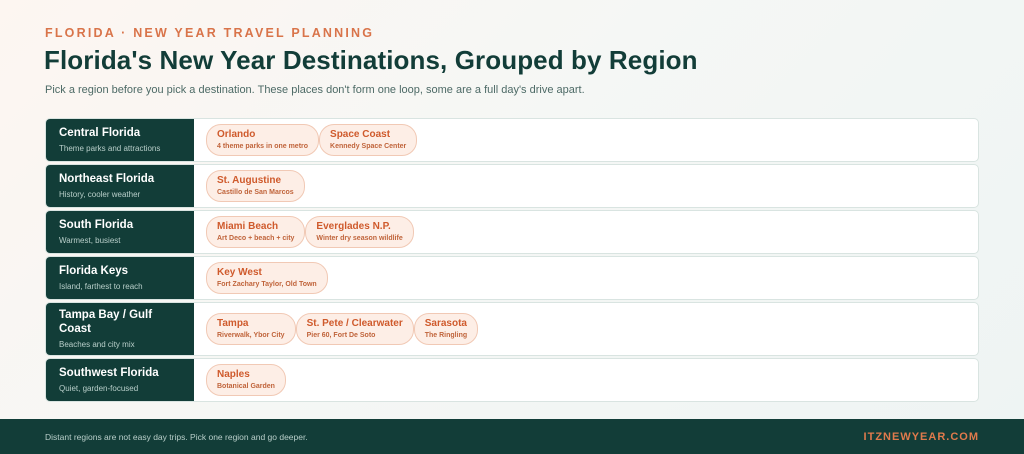  What do you see at coordinates (586, 380) in the screenshot?
I see `destination-list: Naples Botanical Garden` at bounding box center [586, 380].